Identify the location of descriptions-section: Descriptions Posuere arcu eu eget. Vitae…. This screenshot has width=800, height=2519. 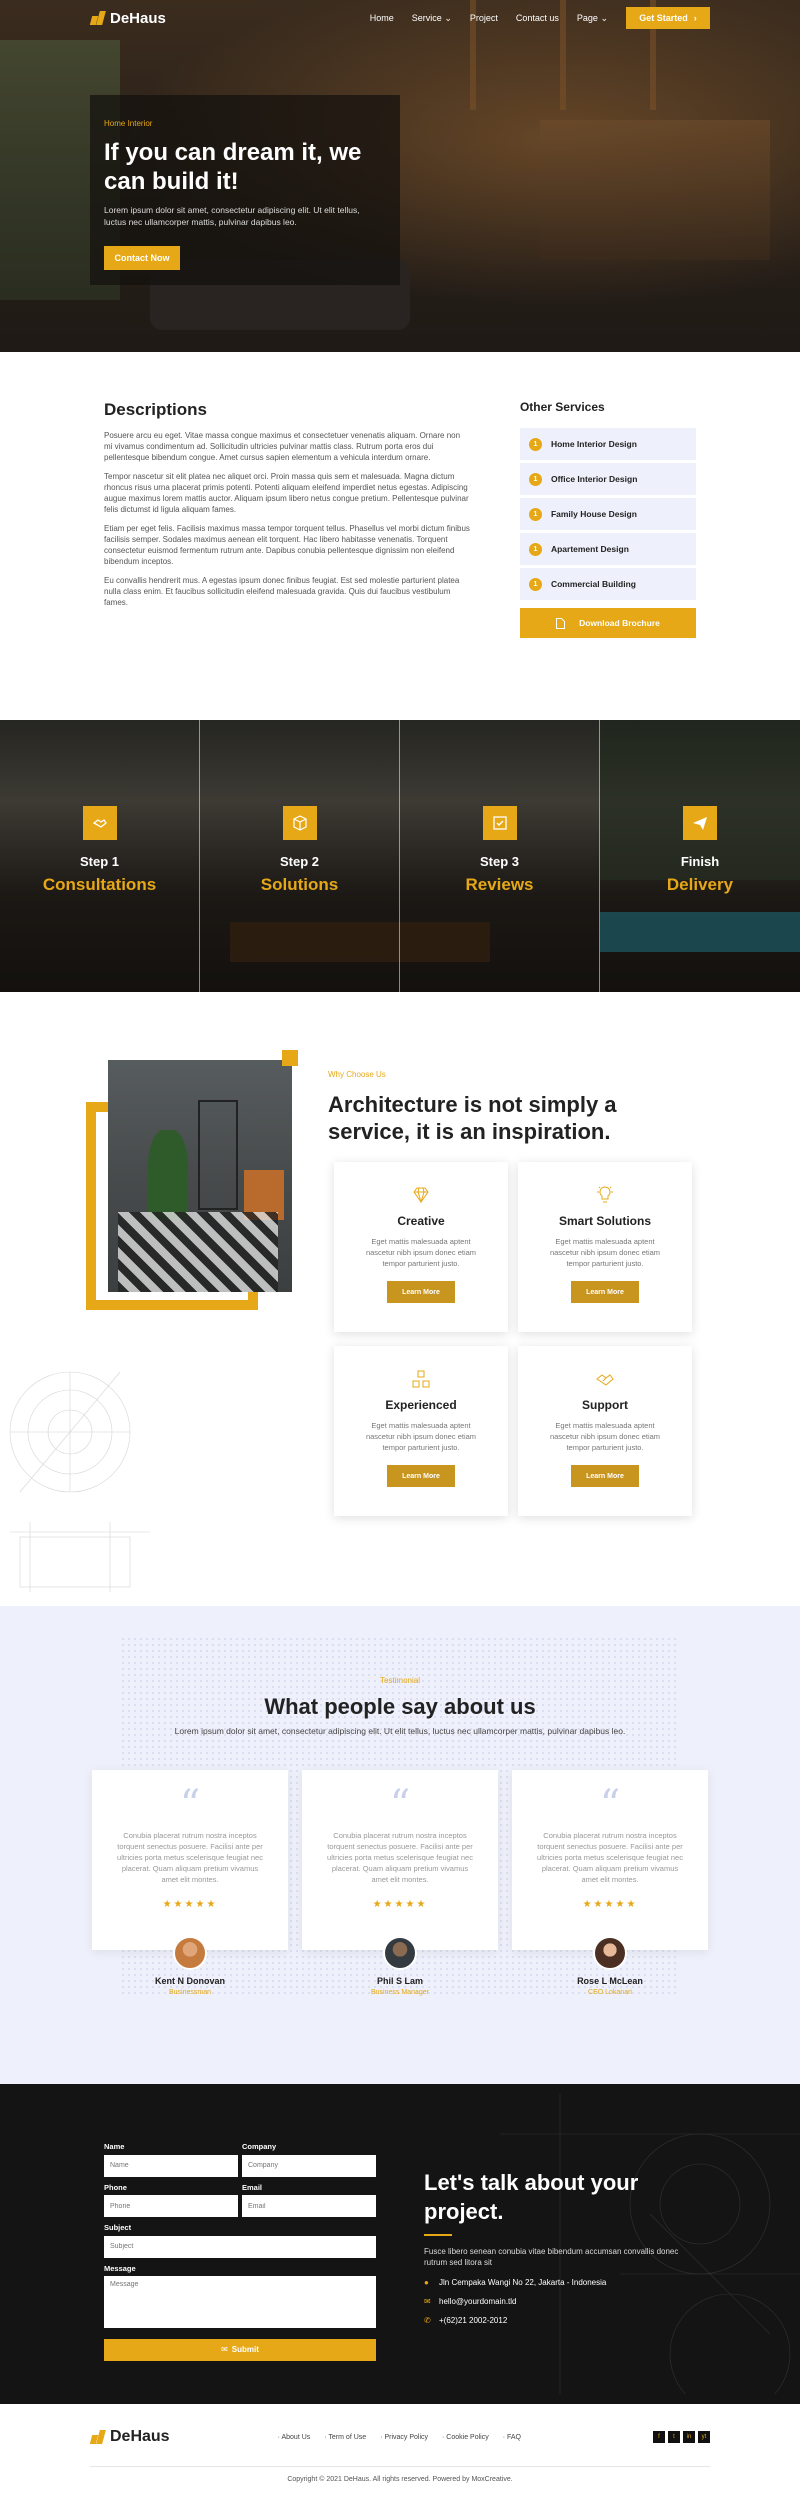
(400, 536).